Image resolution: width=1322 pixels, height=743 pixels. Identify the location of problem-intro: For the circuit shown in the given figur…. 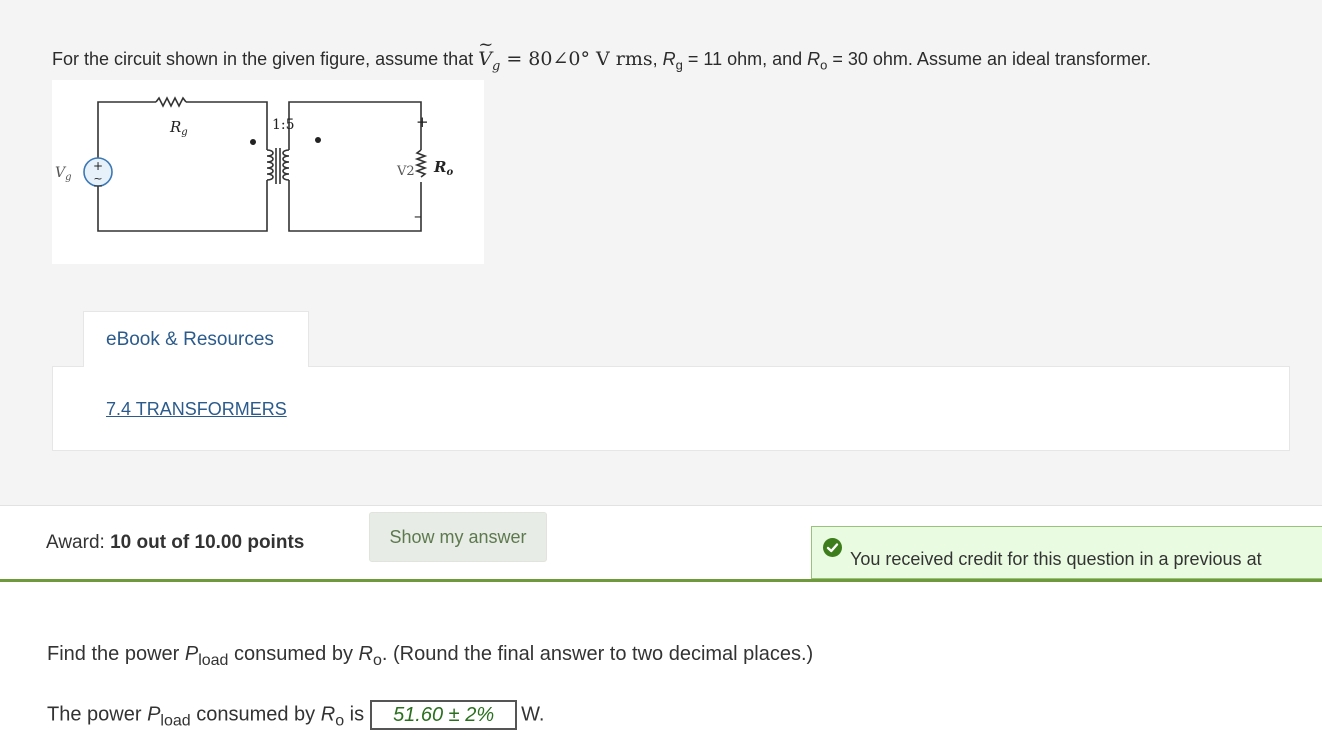
(265, 59).